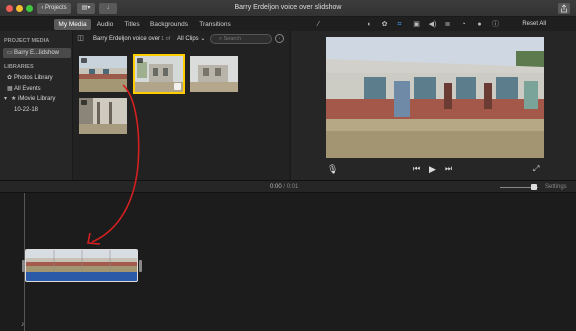  What do you see at coordinates (113, 164) in the screenshot?
I see `annotation-arrow` at bounding box center [113, 164].